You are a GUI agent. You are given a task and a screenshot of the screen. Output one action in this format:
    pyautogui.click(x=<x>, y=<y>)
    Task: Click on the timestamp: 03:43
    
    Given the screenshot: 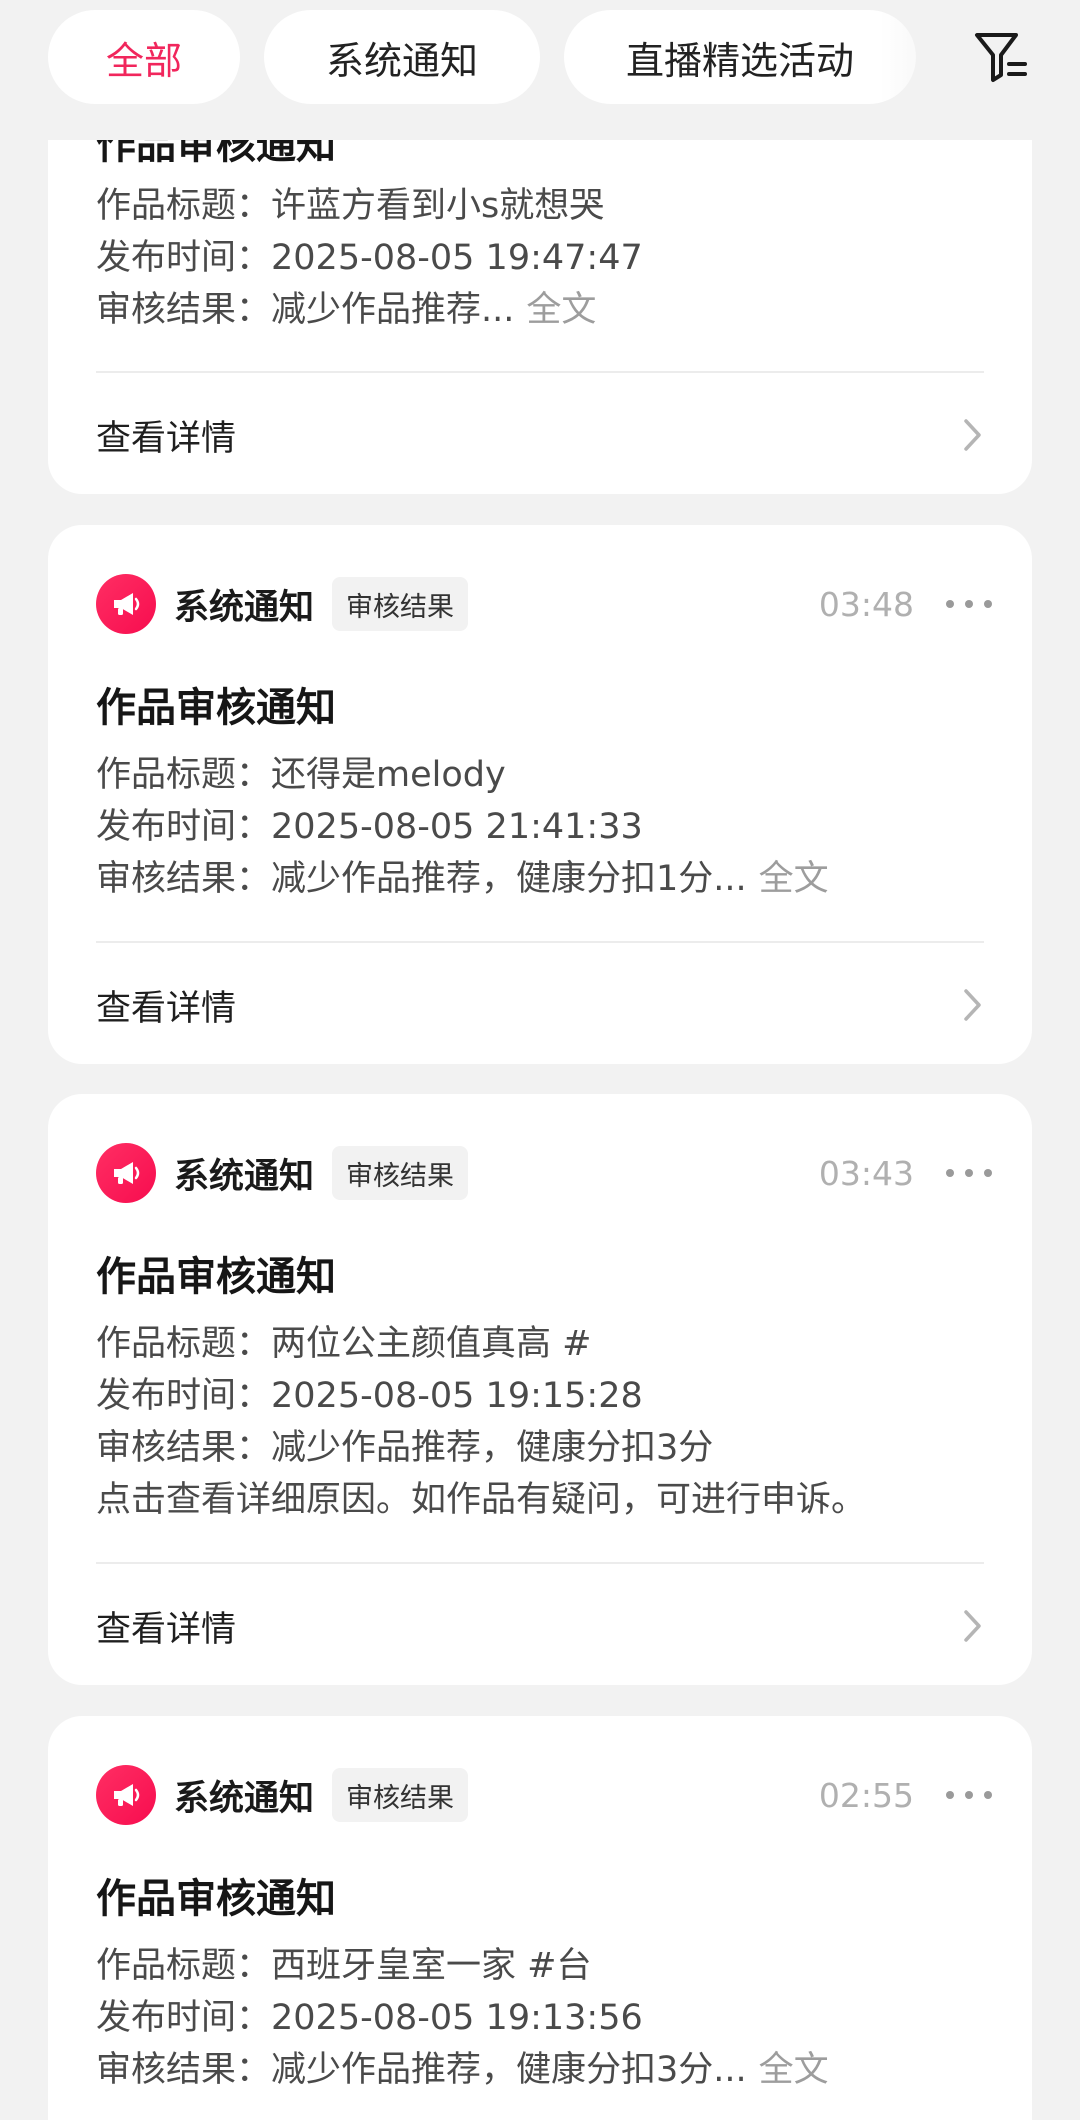 What is the action you would take?
    pyautogui.click(x=866, y=1173)
    